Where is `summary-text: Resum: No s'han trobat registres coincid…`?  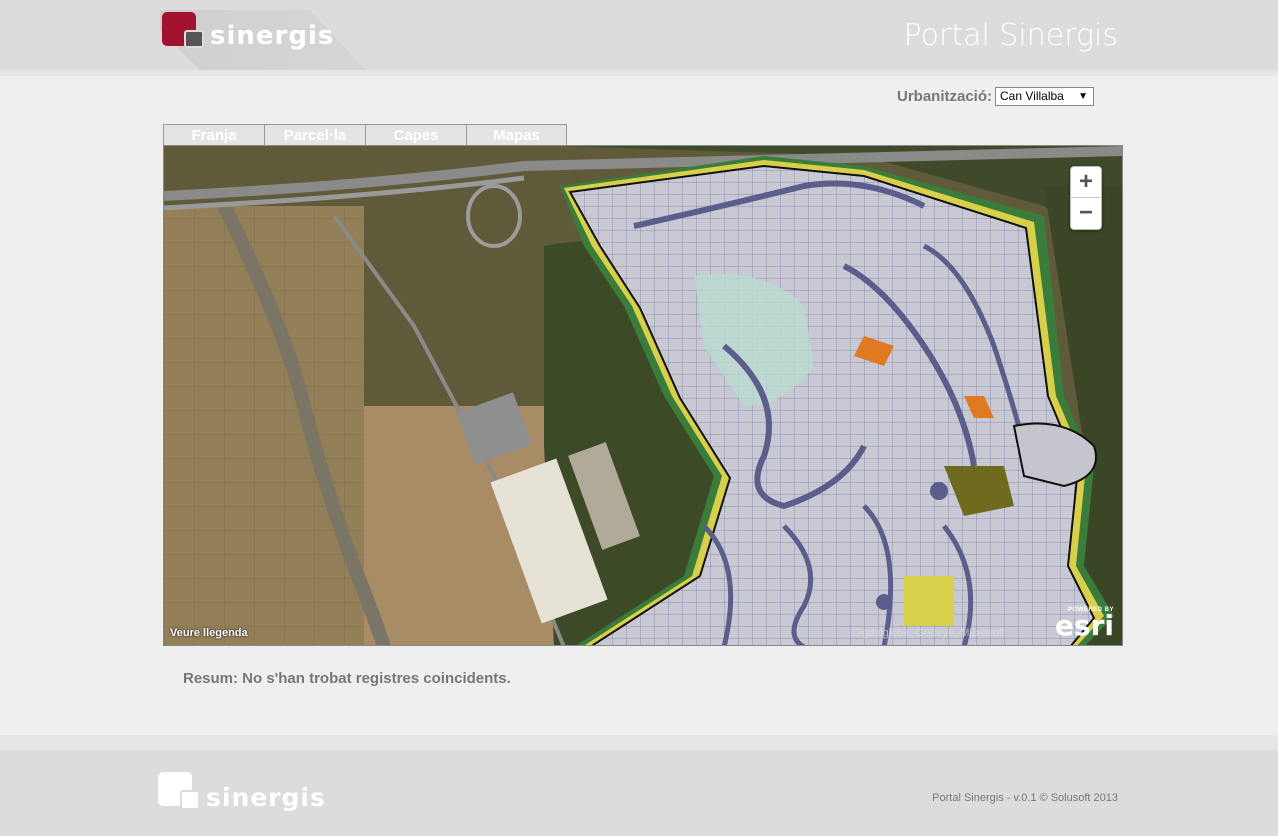
summary-text: Resum: No s'han trobat registres coincid… is located at coordinates (347, 678).